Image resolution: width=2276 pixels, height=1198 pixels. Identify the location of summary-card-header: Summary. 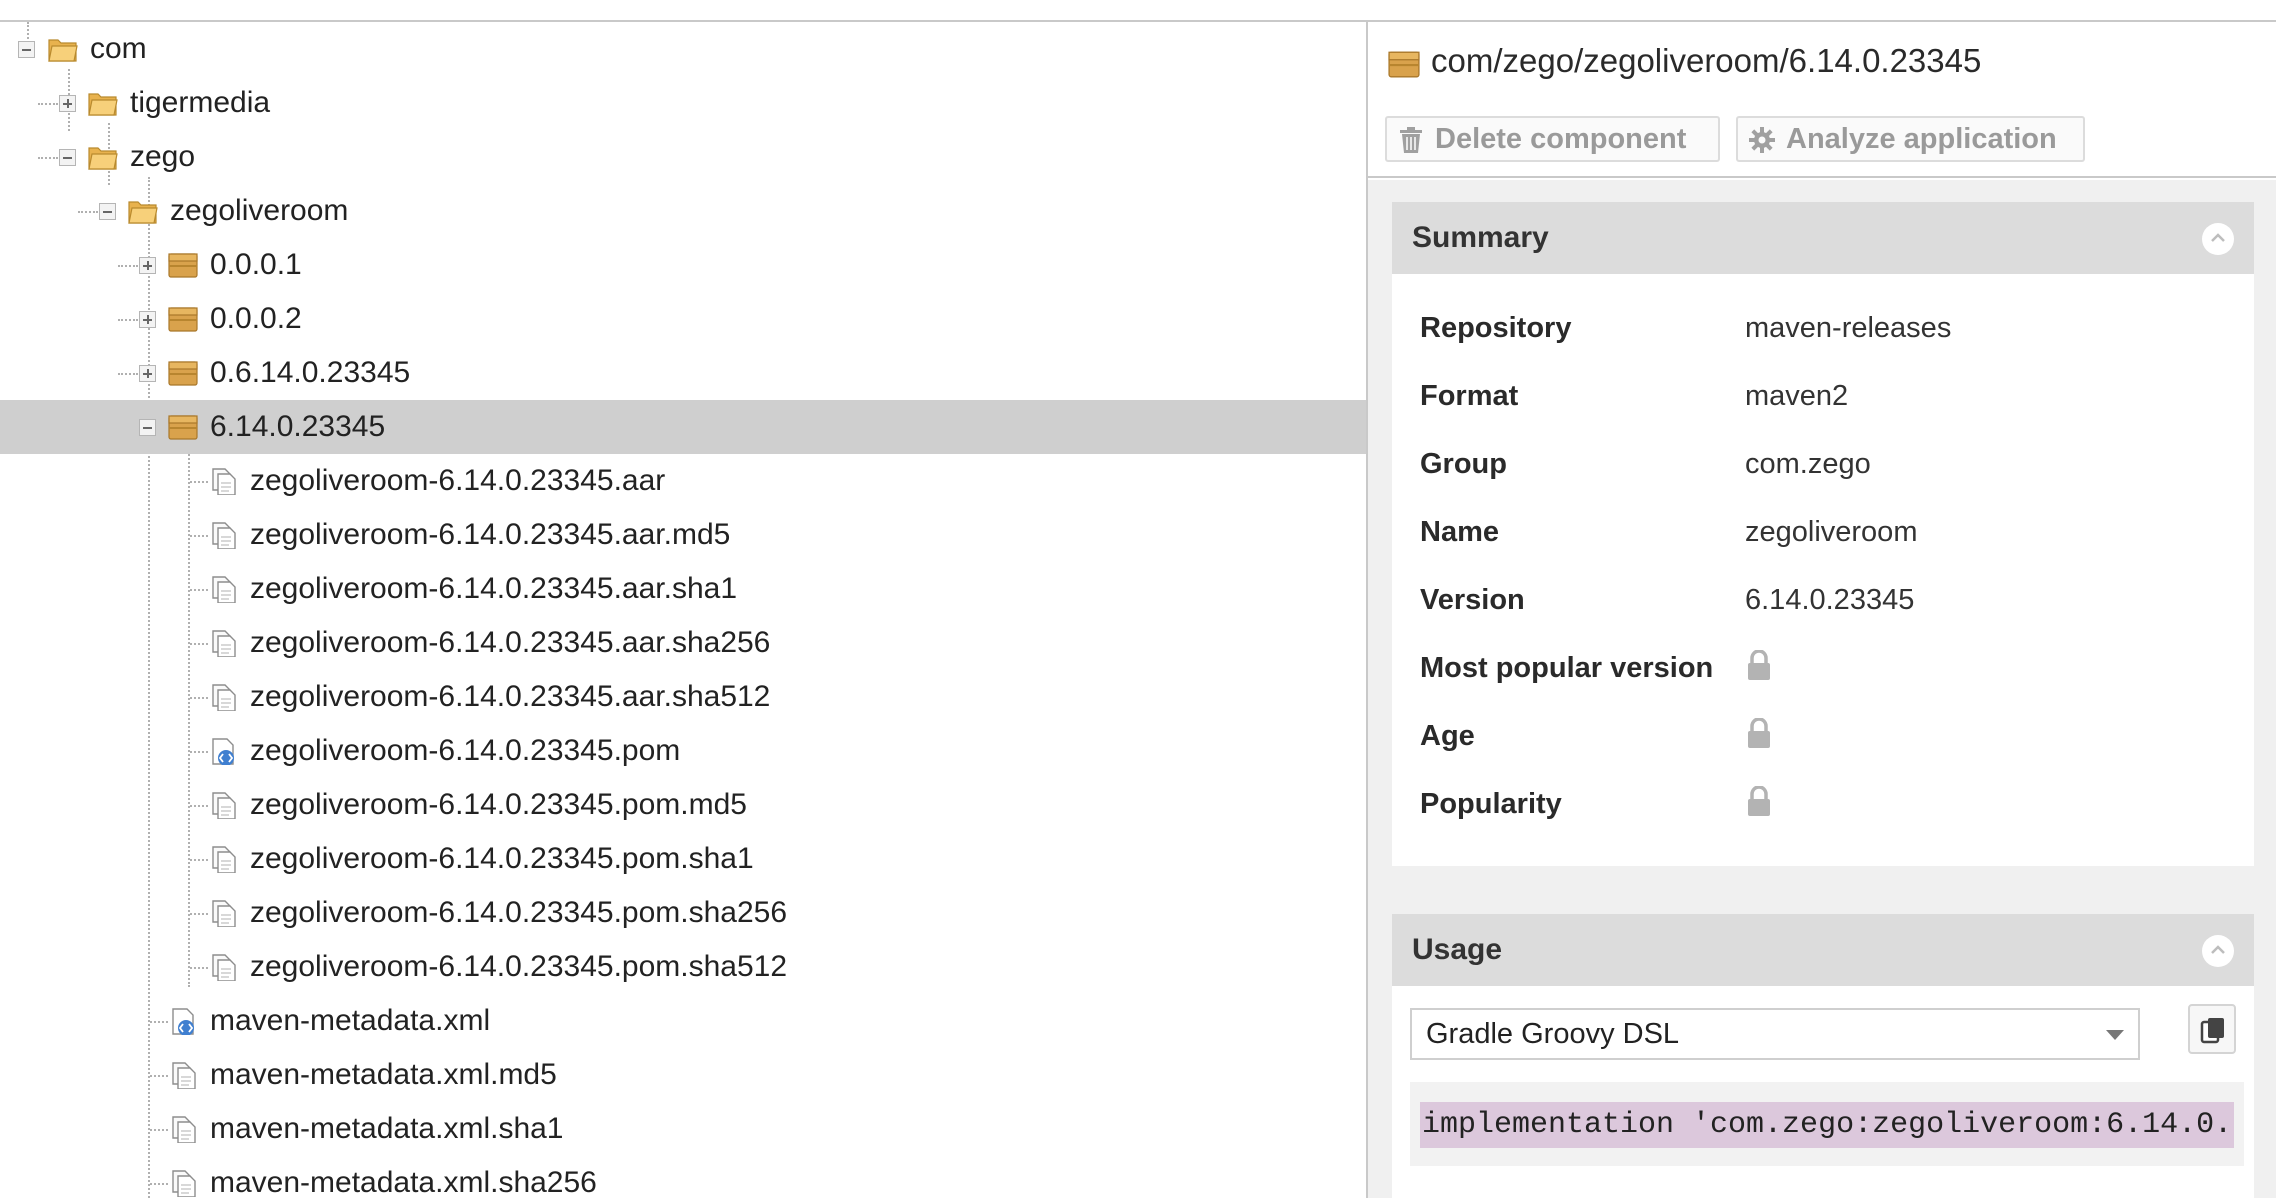
(1823, 238).